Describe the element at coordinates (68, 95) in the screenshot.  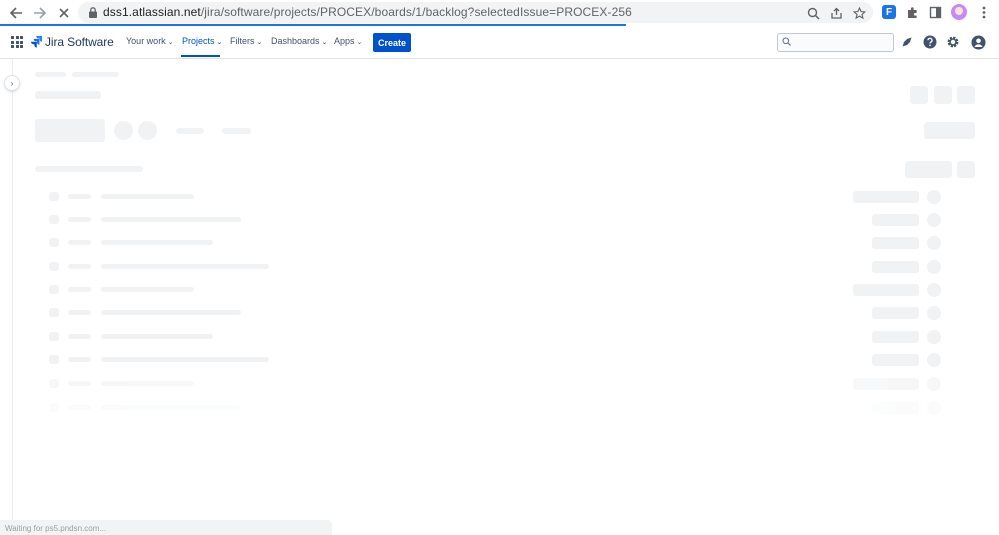
I see `skeleton-page-title` at that location.